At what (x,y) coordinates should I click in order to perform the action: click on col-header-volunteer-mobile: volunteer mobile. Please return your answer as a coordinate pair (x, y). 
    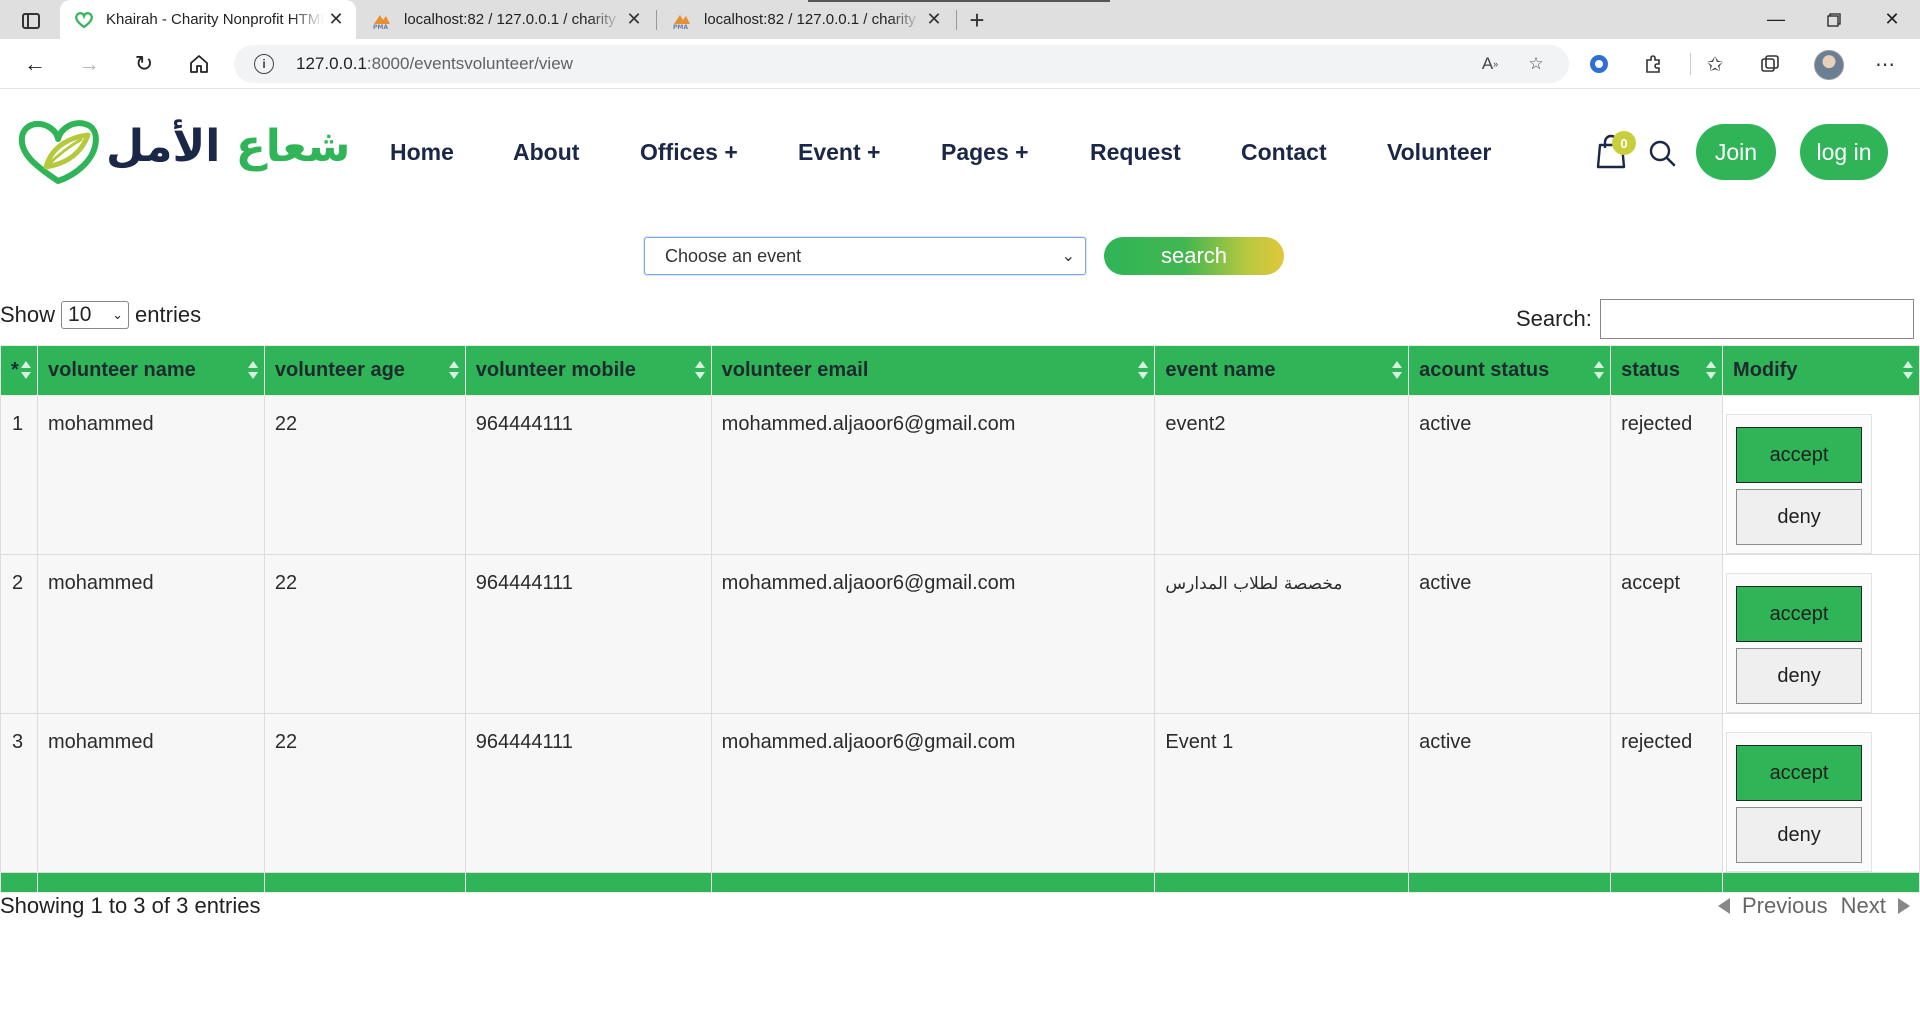
    Looking at the image, I should click on (588, 370).